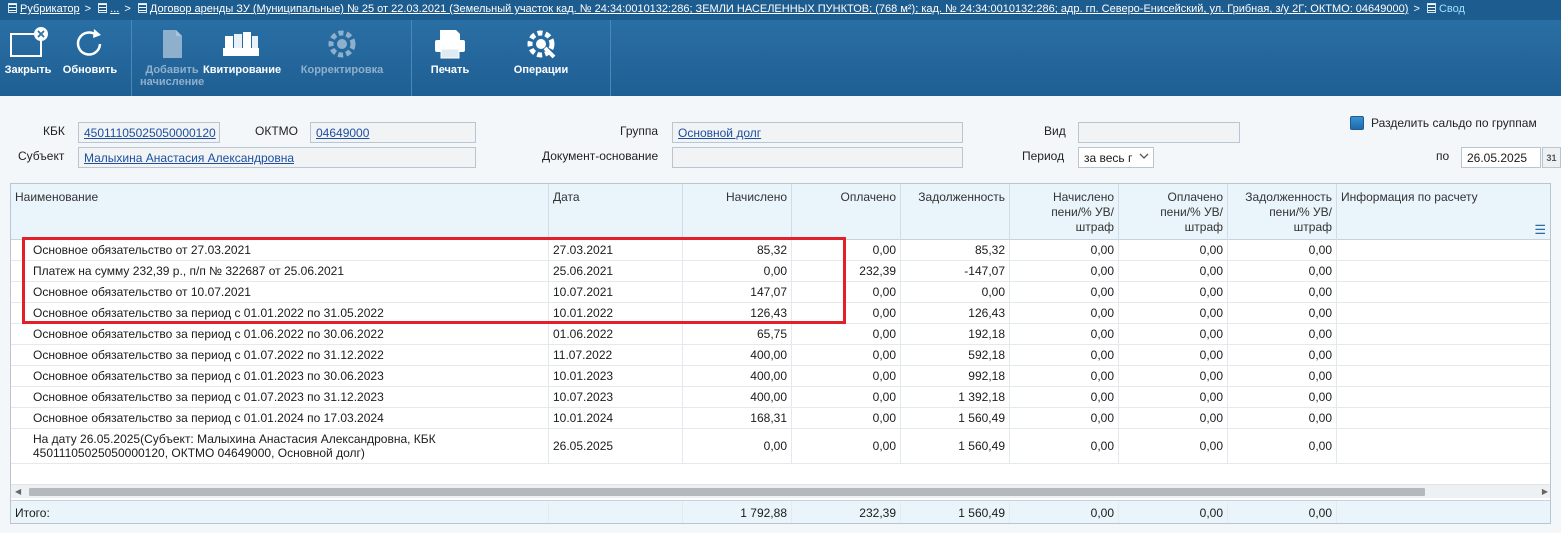 The height and width of the screenshot is (533, 1561). I want to click on cell-name: Основное обязательство от 10.07.2021, so click(280, 292).